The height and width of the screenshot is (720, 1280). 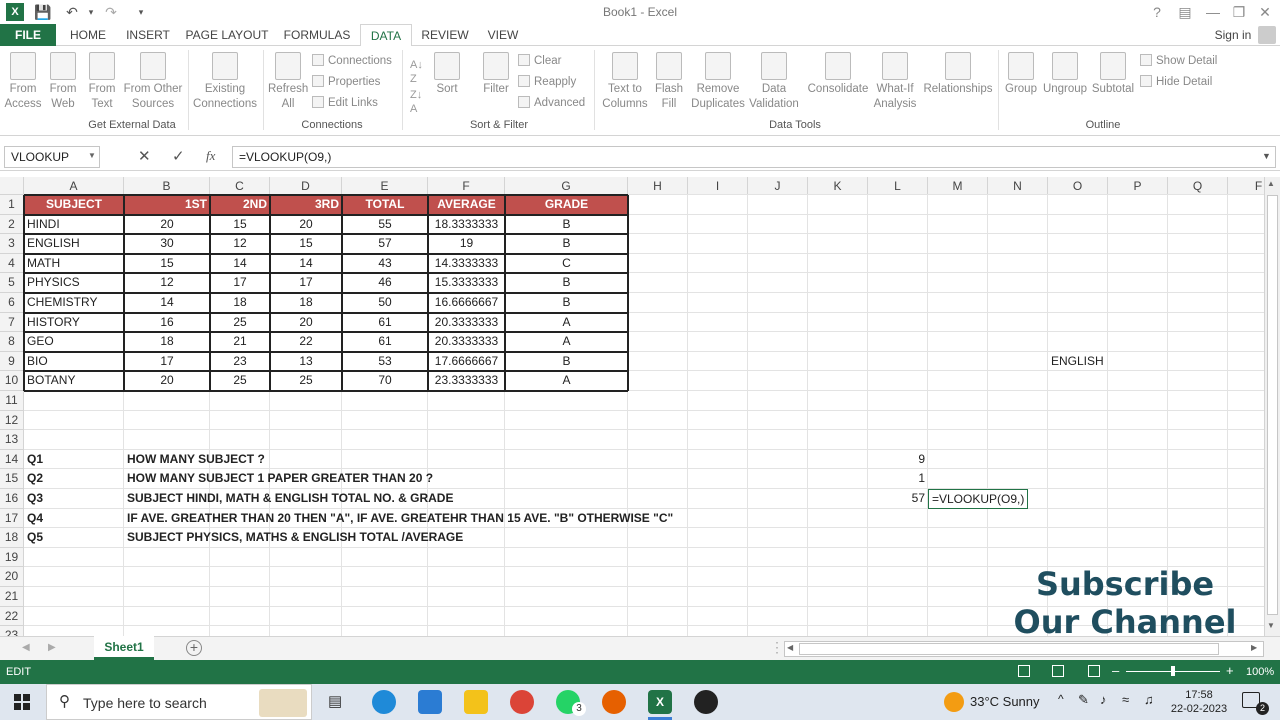 What do you see at coordinates (1149, 699) in the screenshot?
I see `volume-icon: ♫` at bounding box center [1149, 699].